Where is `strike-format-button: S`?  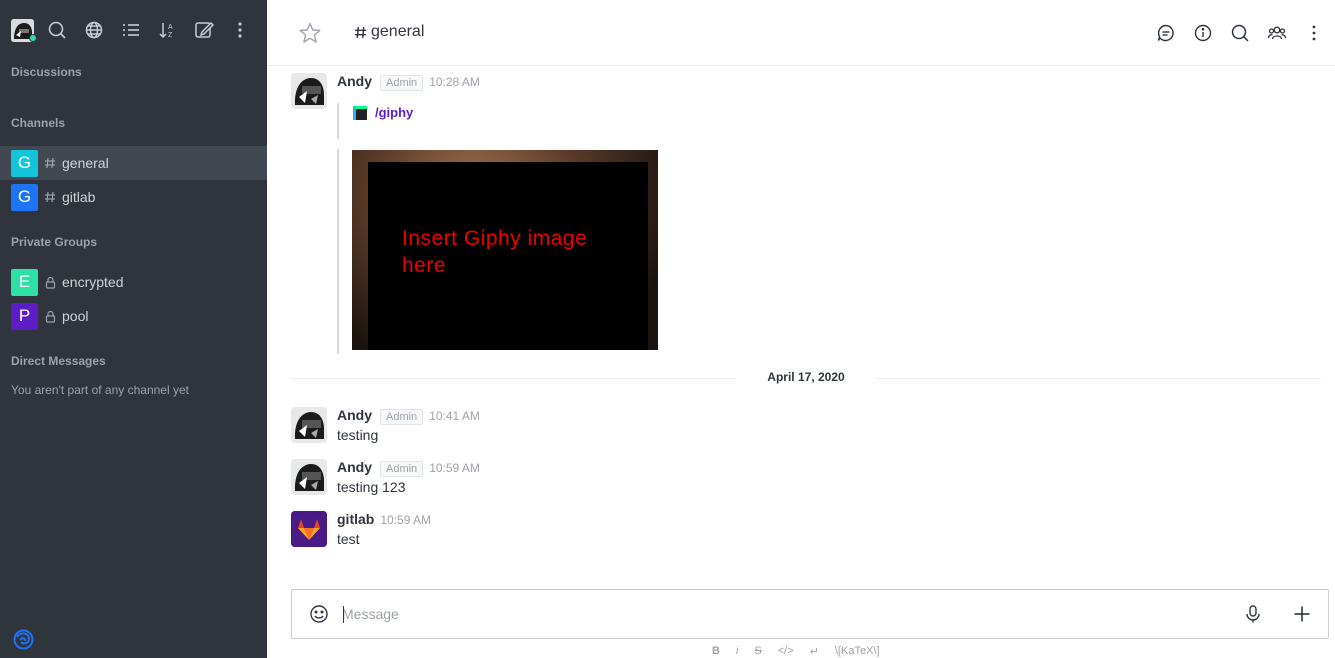
strike-format-button: S is located at coordinates (757, 651).